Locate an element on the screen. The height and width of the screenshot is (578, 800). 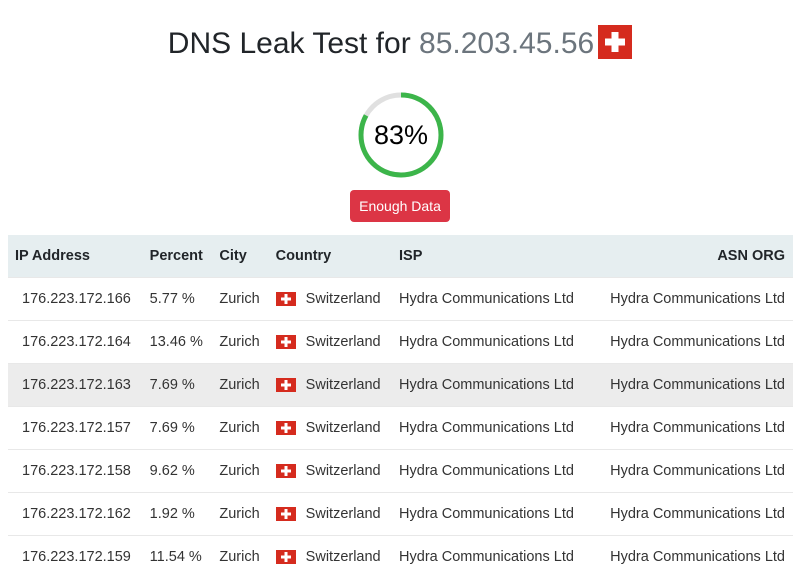
percent-cell: 13.46 % is located at coordinates (177, 341).